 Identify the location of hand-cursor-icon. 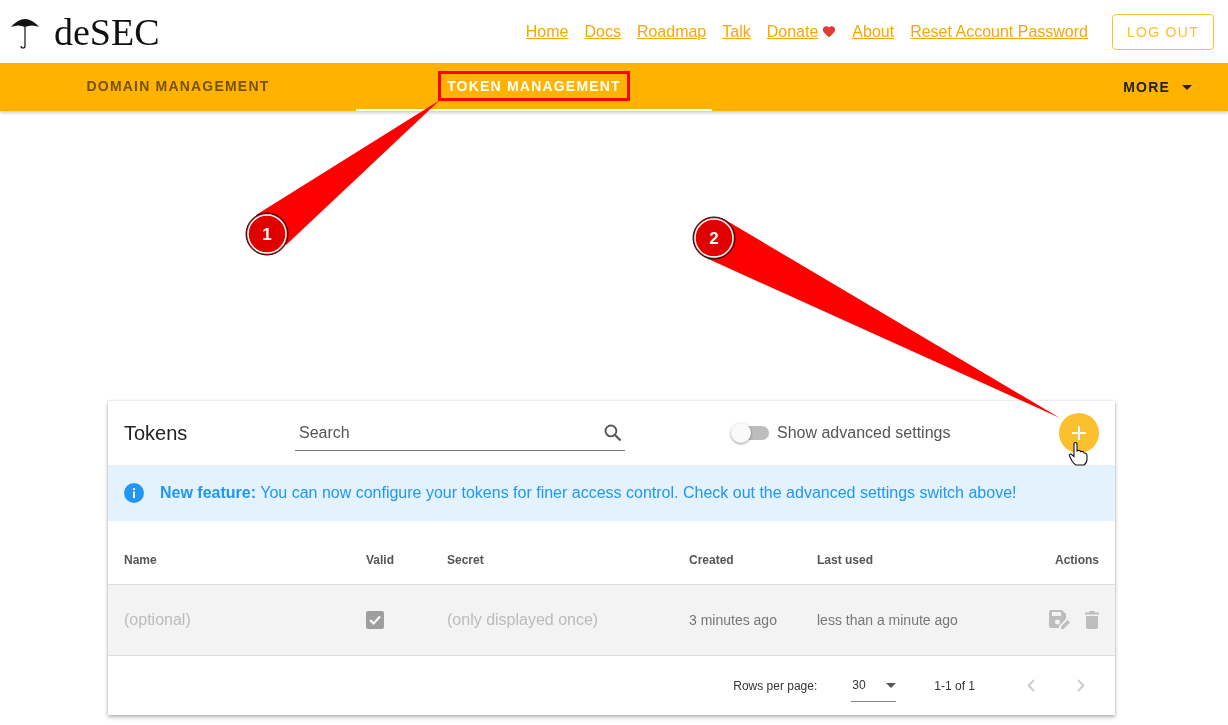
(1078, 454).